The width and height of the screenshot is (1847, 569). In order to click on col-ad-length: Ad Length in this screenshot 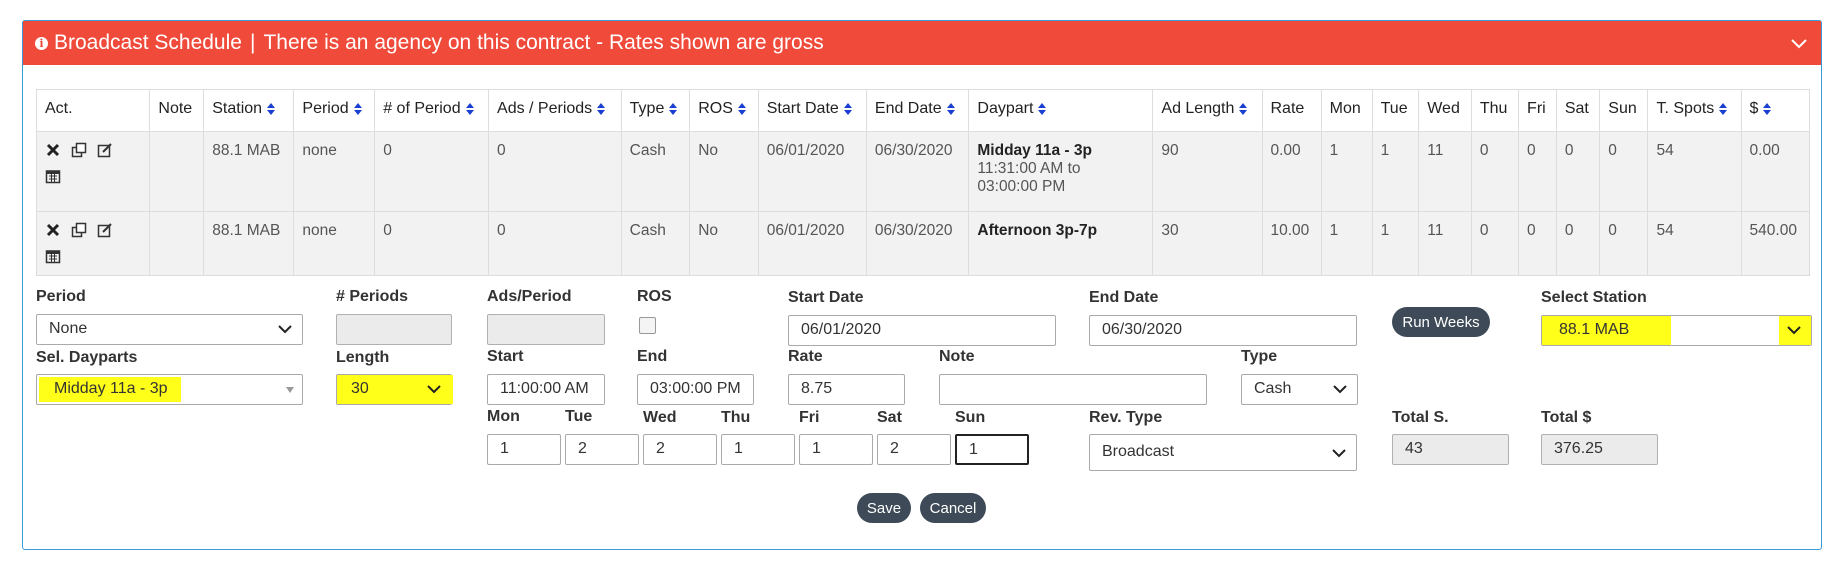, I will do `click(1207, 110)`.